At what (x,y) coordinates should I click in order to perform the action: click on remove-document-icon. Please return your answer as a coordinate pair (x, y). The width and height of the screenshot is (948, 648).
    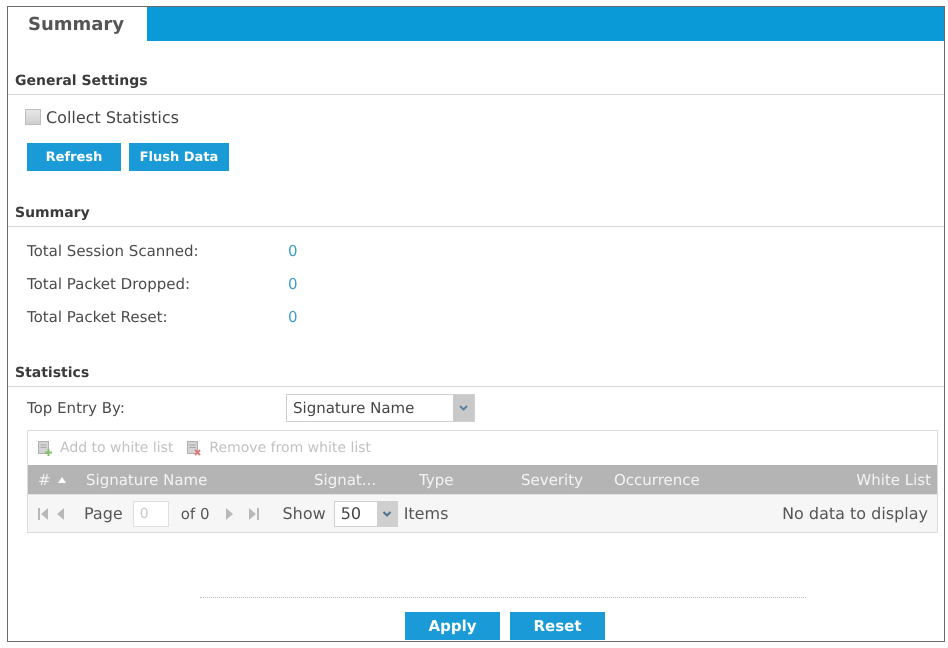
    Looking at the image, I should click on (194, 448).